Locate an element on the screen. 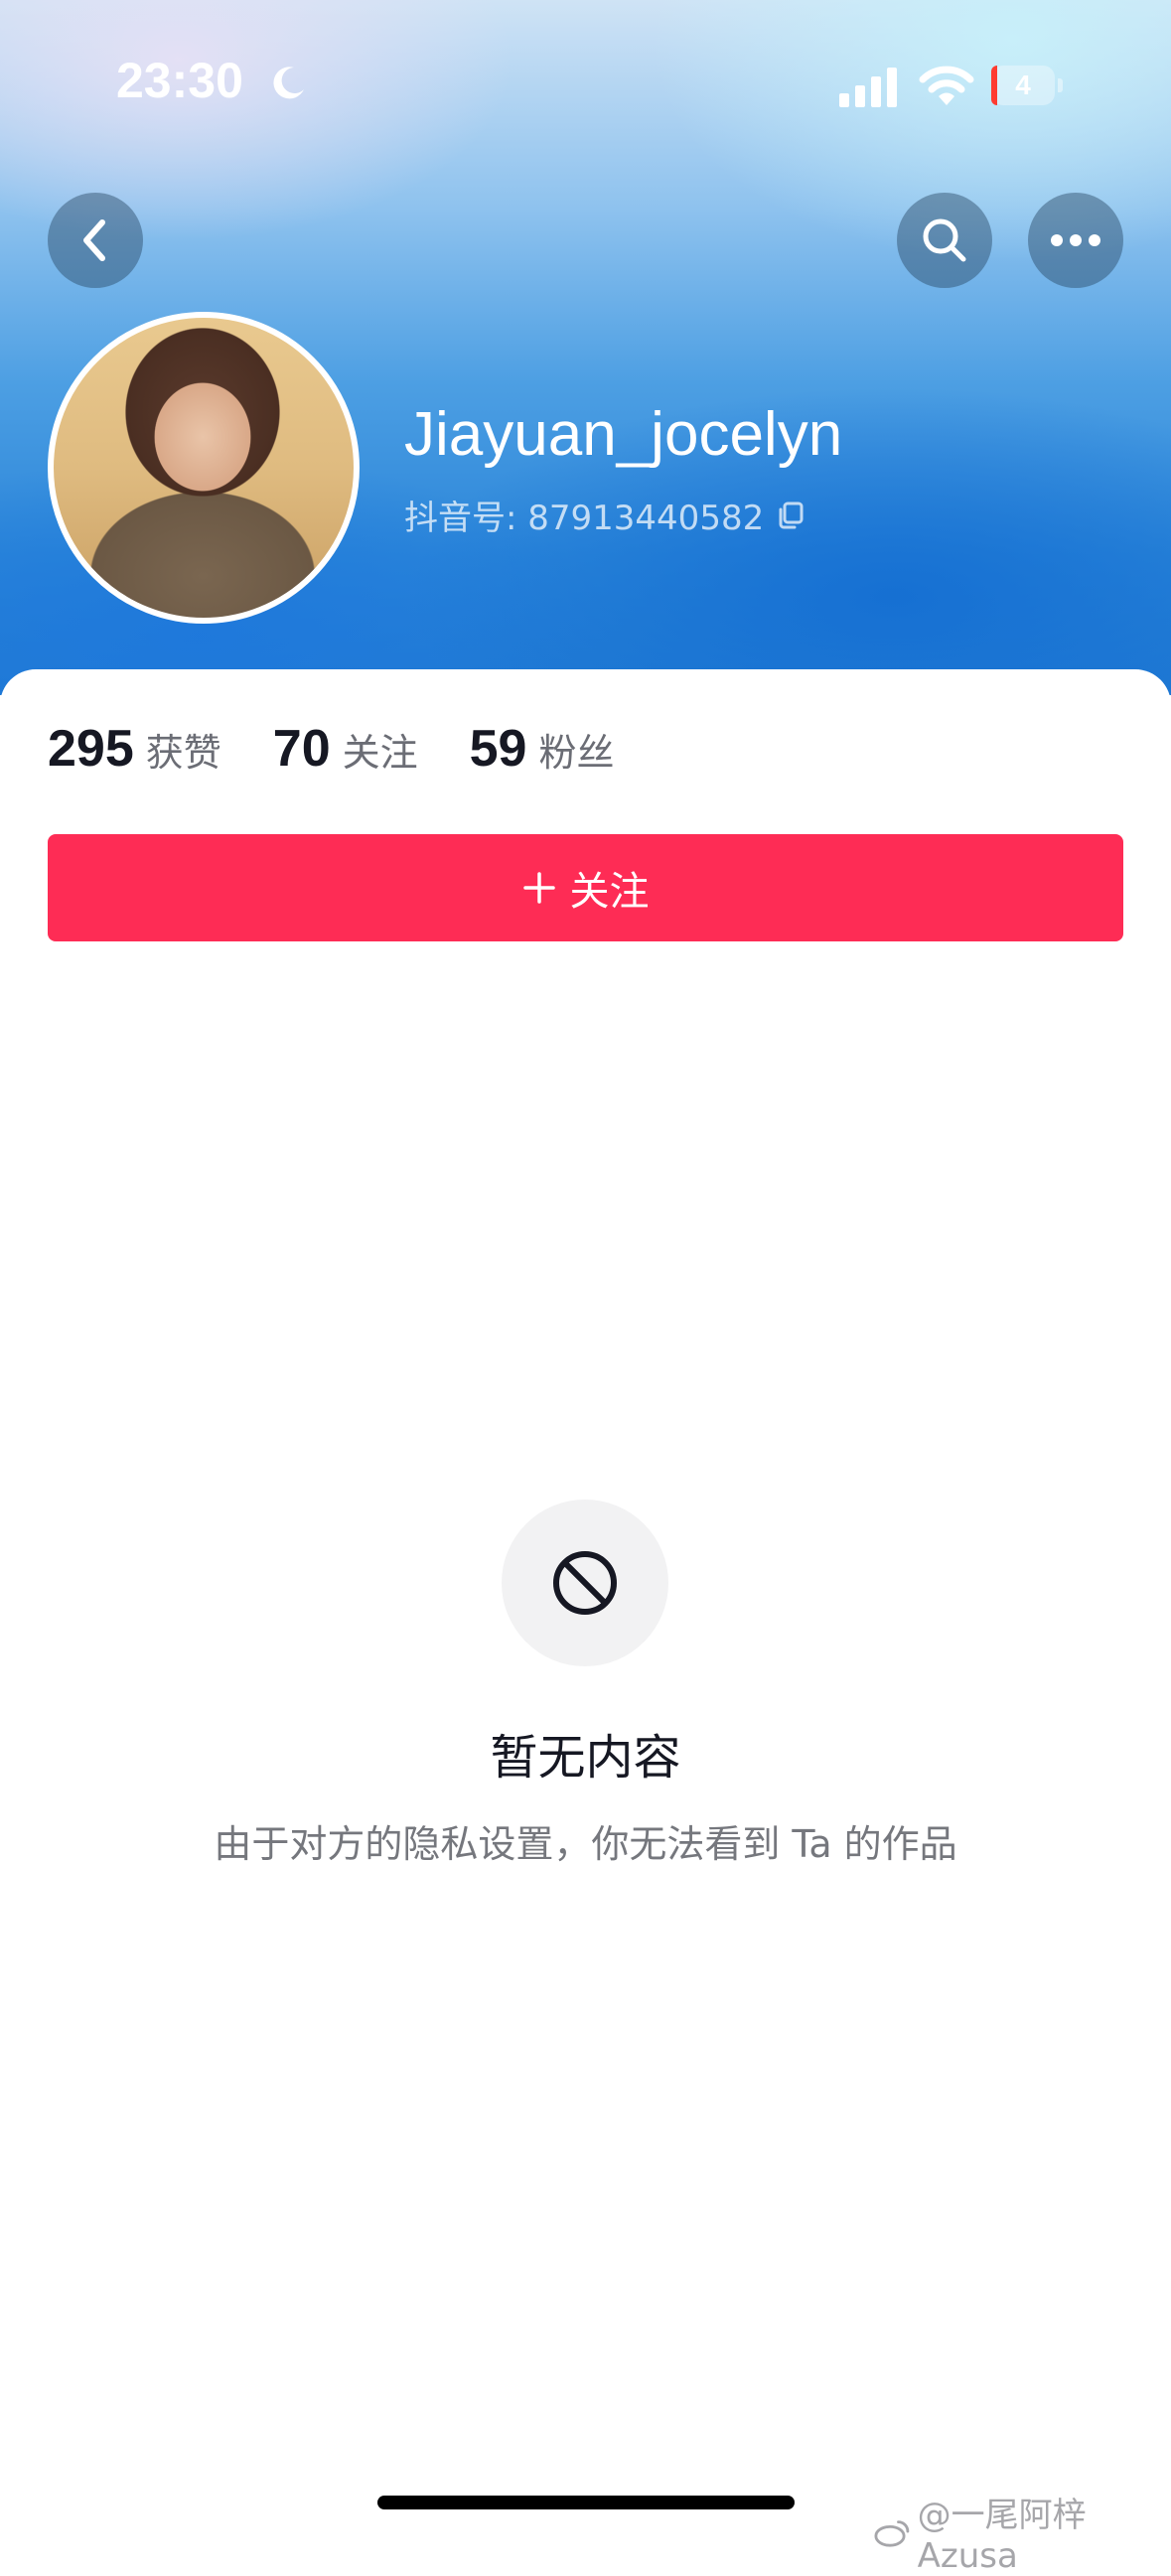 The image size is (1171, 2576). empty-state-icon-container is located at coordinates (585, 1583).